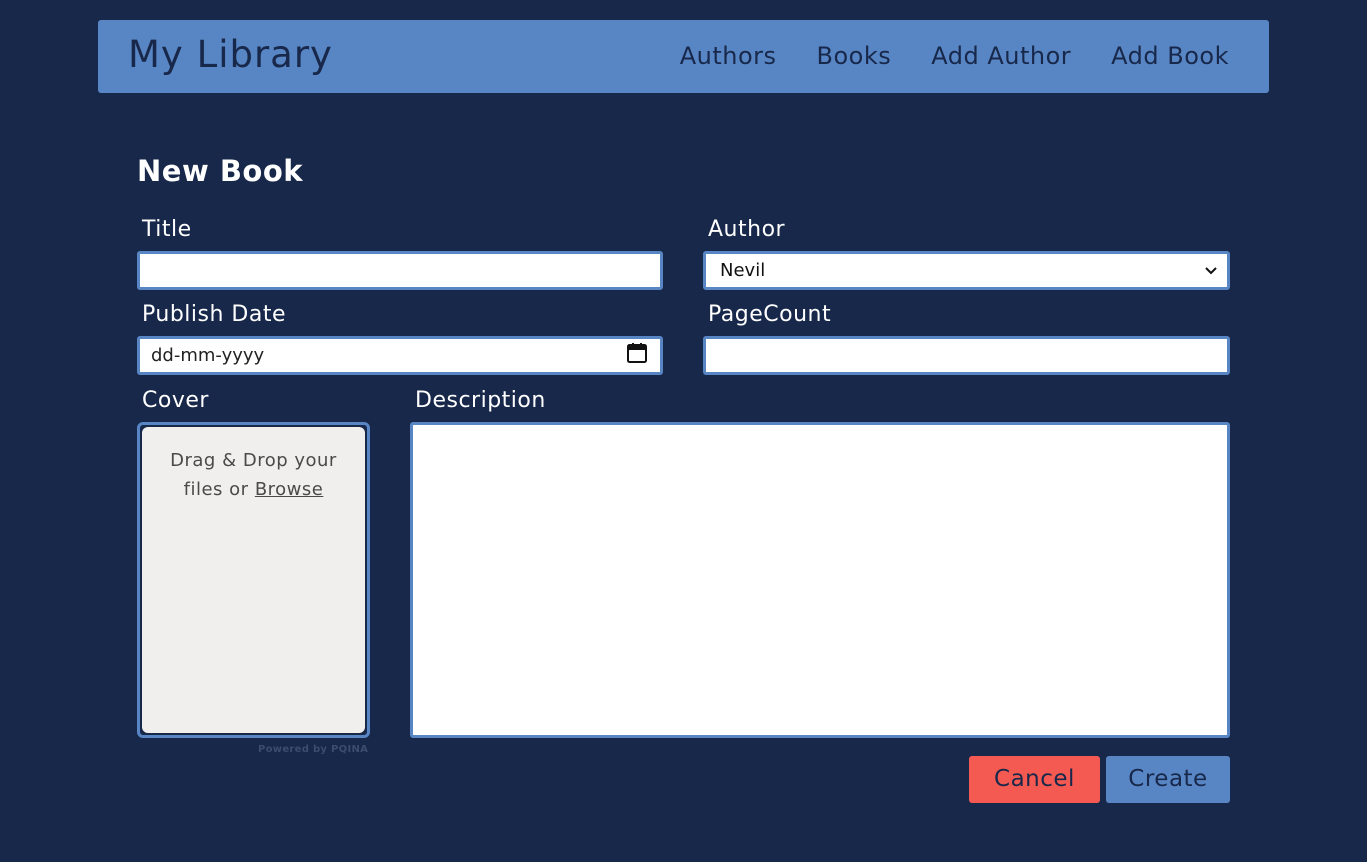 The height and width of the screenshot is (862, 1367). Describe the element at coordinates (770, 314) in the screenshot. I see `page-count-label: PageCount` at that location.